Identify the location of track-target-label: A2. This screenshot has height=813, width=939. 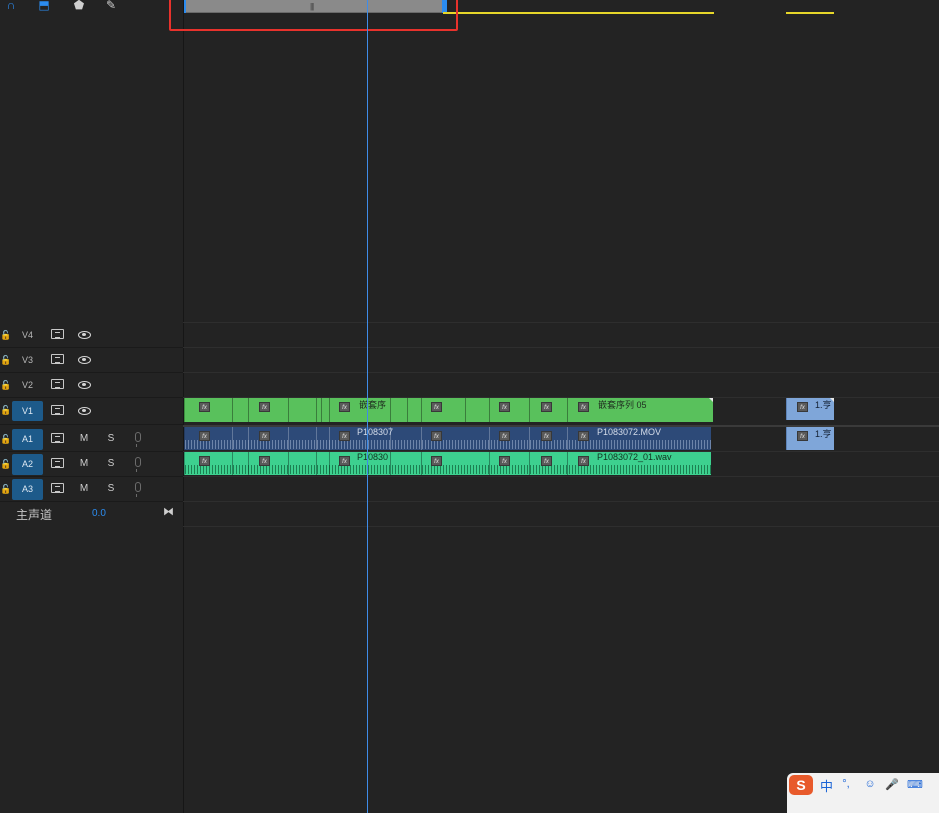
(27, 464).